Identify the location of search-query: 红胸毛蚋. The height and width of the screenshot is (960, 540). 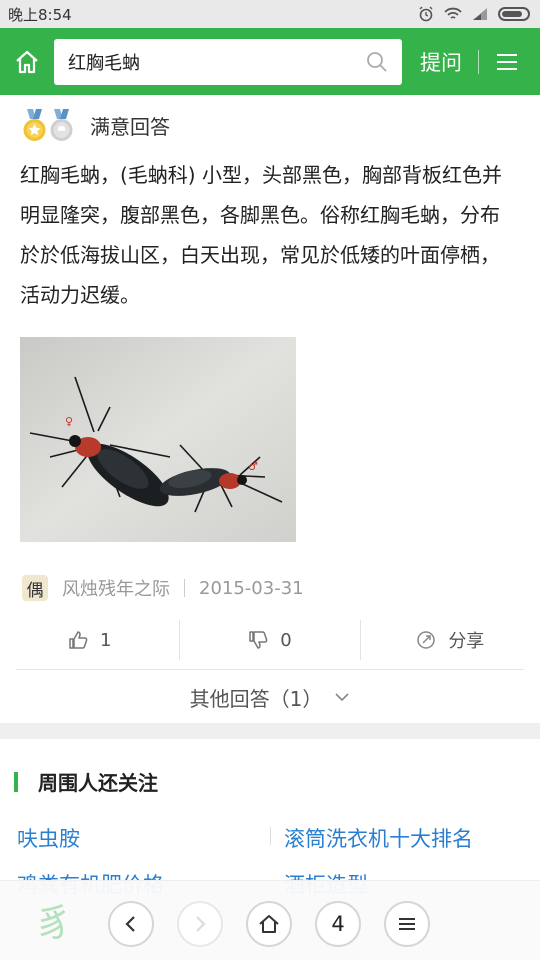
(104, 63).